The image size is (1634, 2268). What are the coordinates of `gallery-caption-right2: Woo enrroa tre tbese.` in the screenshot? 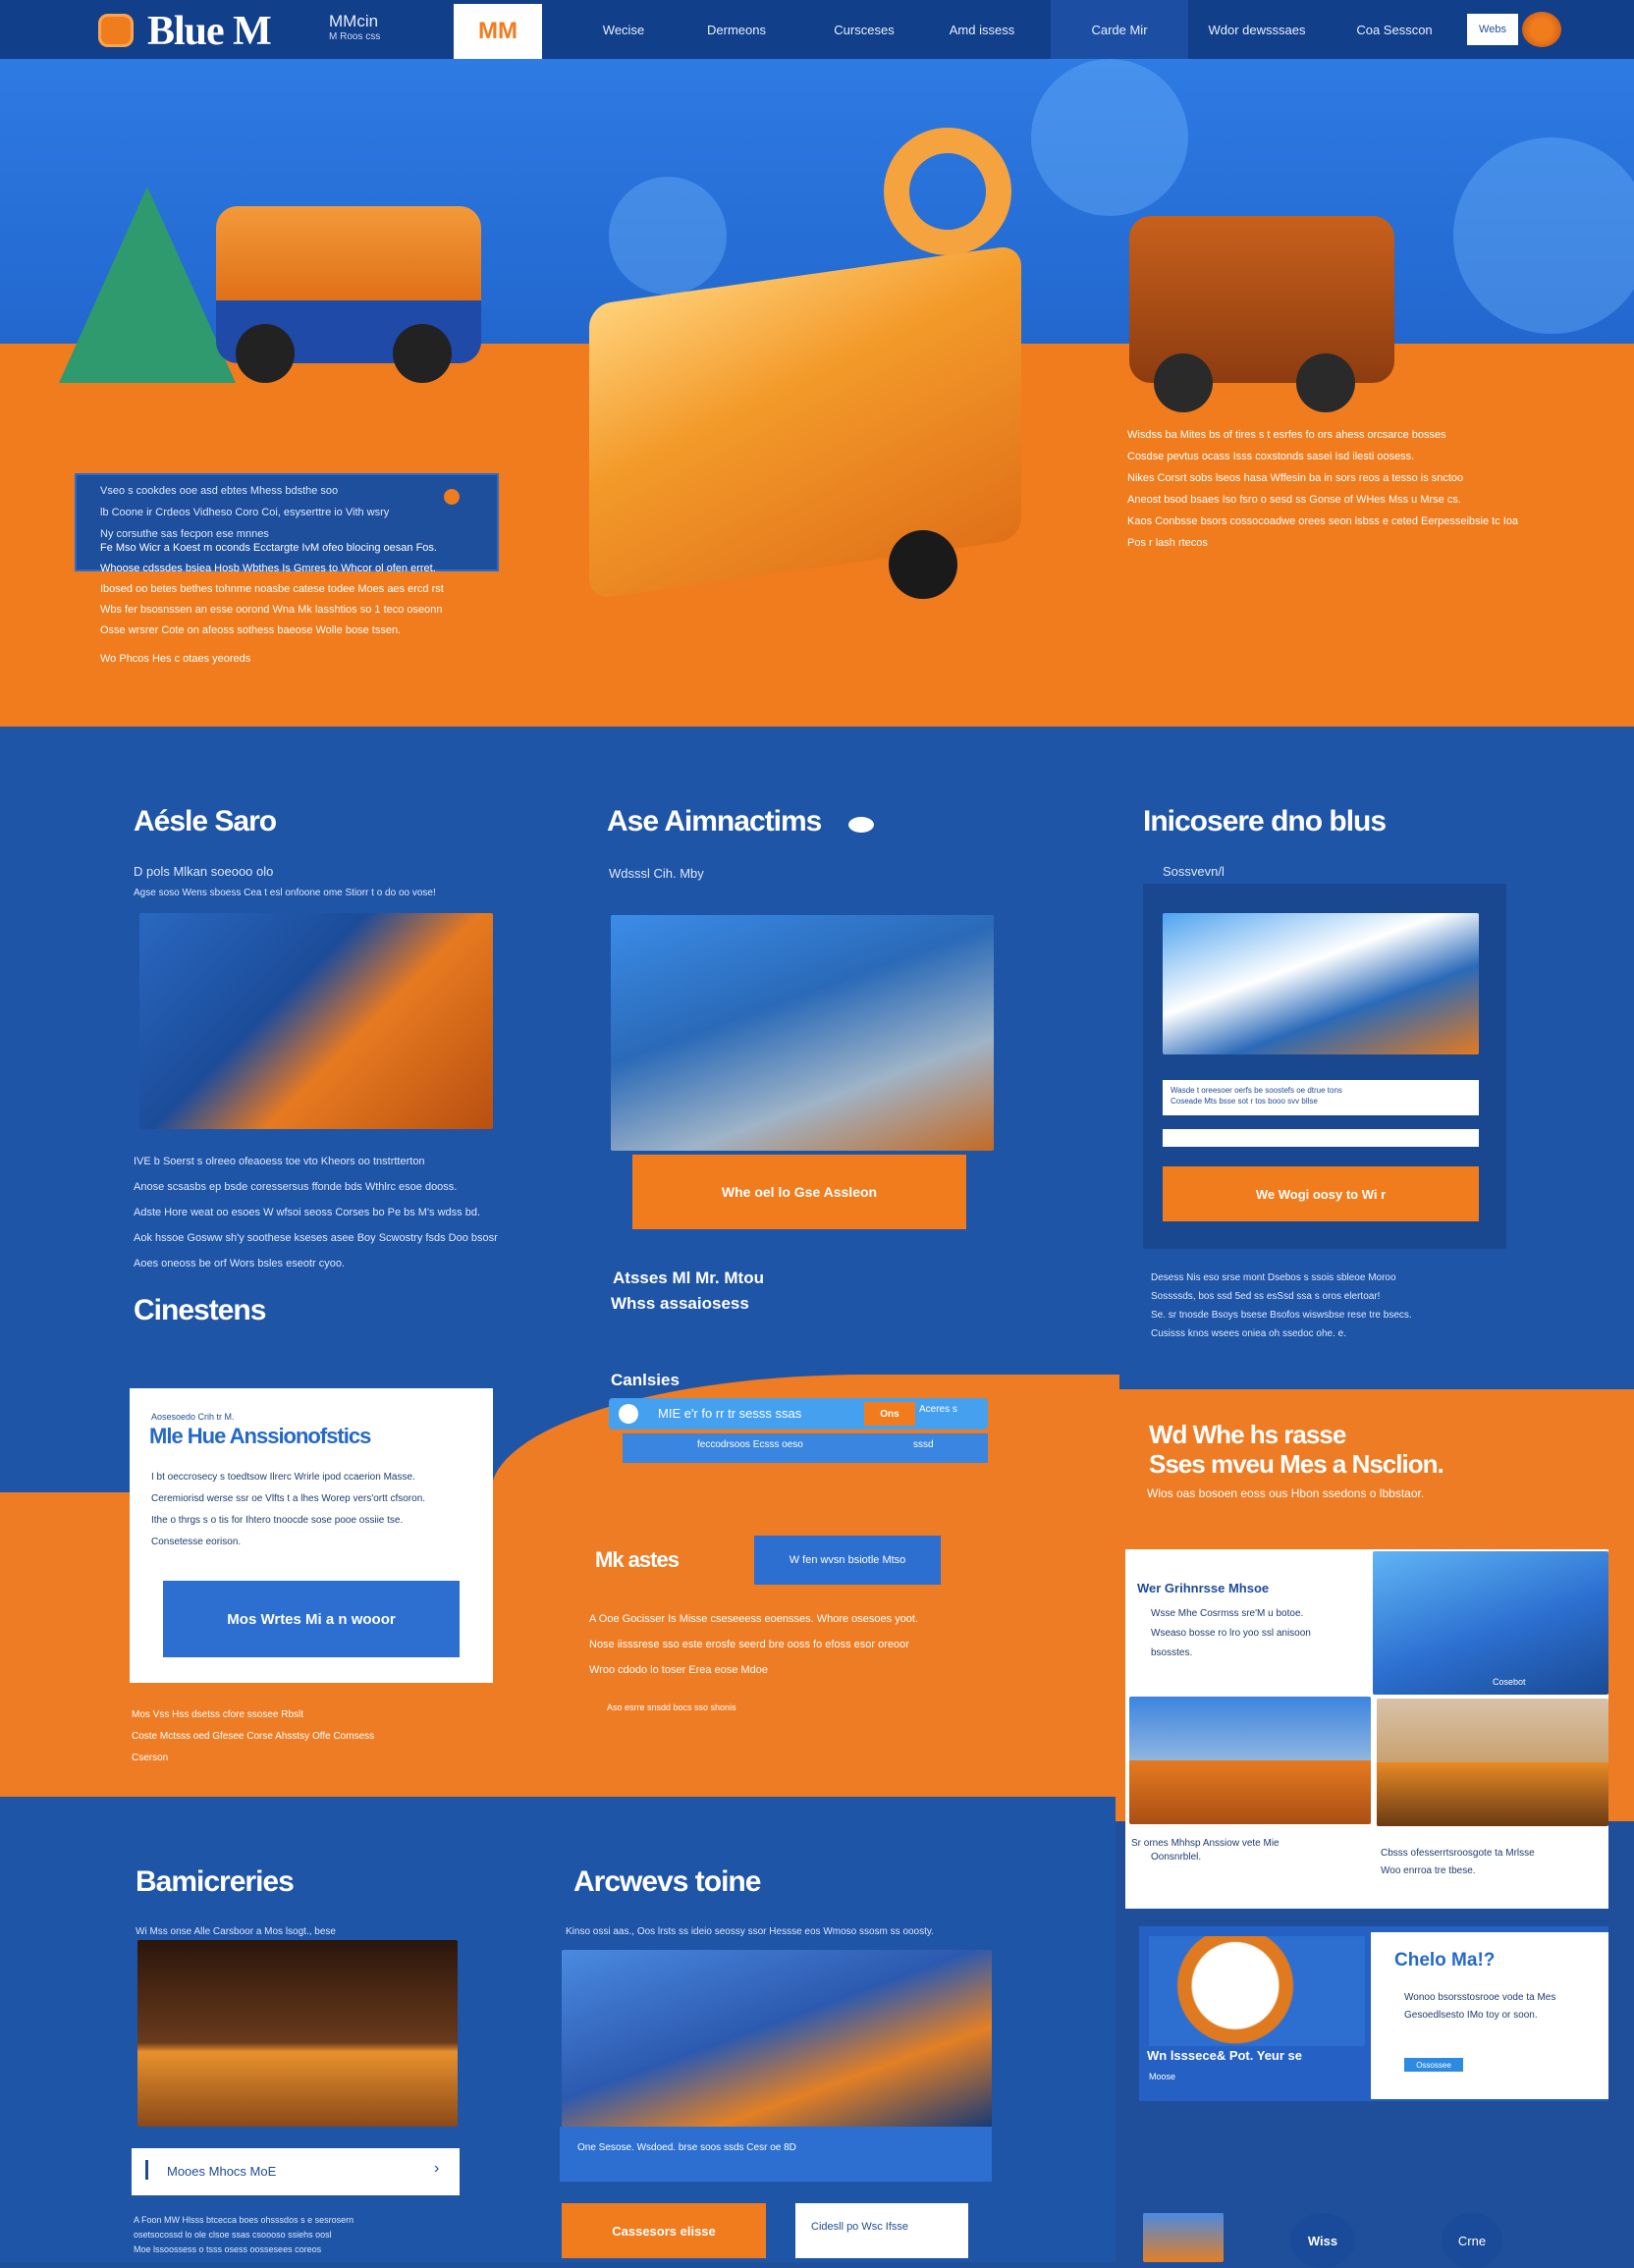 It's located at (1428, 1871).